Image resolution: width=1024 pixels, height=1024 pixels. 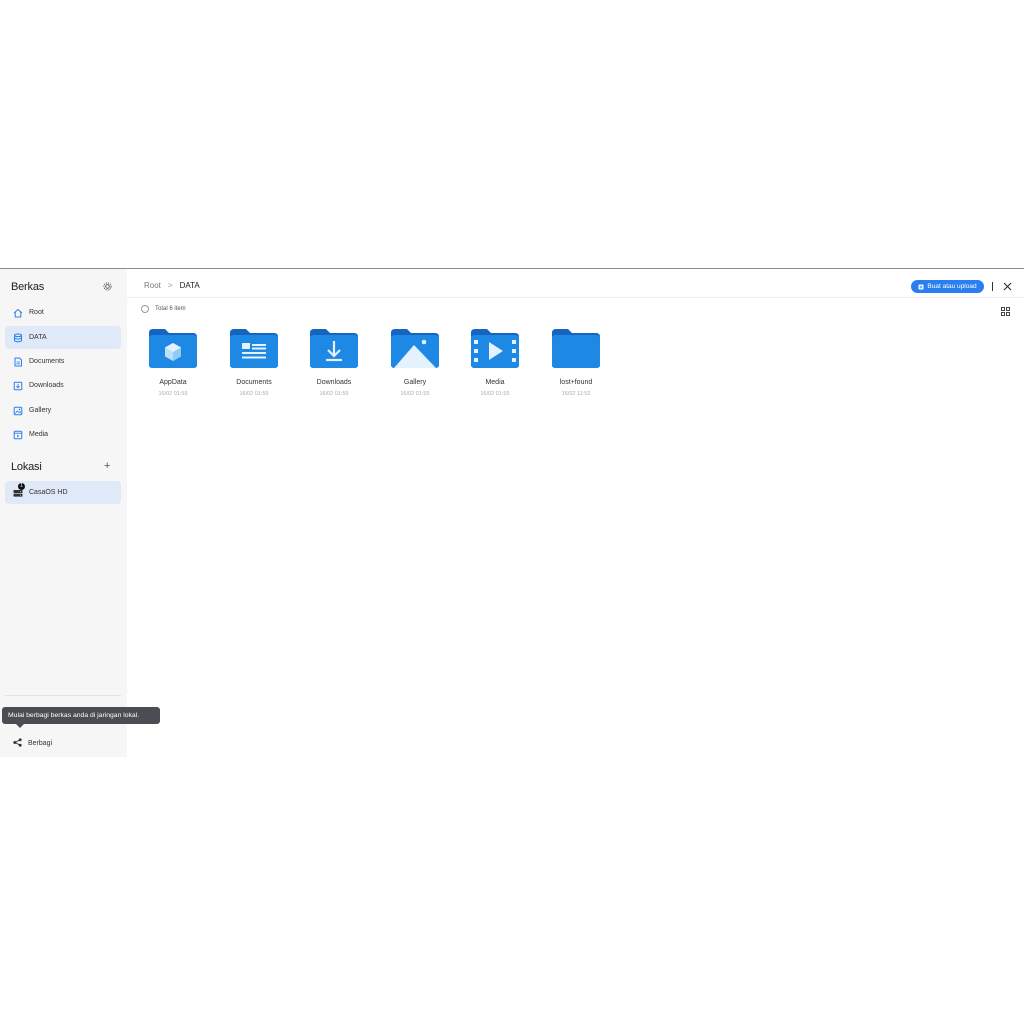 What do you see at coordinates (415, 348) in the screenshot?
I see `mountain-icon` at bounding box center [415, 348].